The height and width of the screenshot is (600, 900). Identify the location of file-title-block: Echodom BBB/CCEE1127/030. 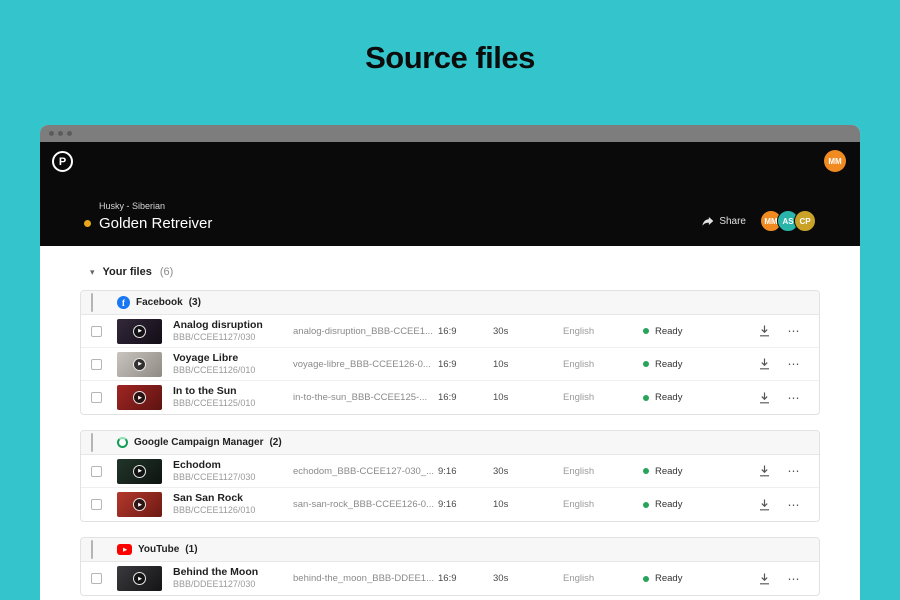
(233, 471).